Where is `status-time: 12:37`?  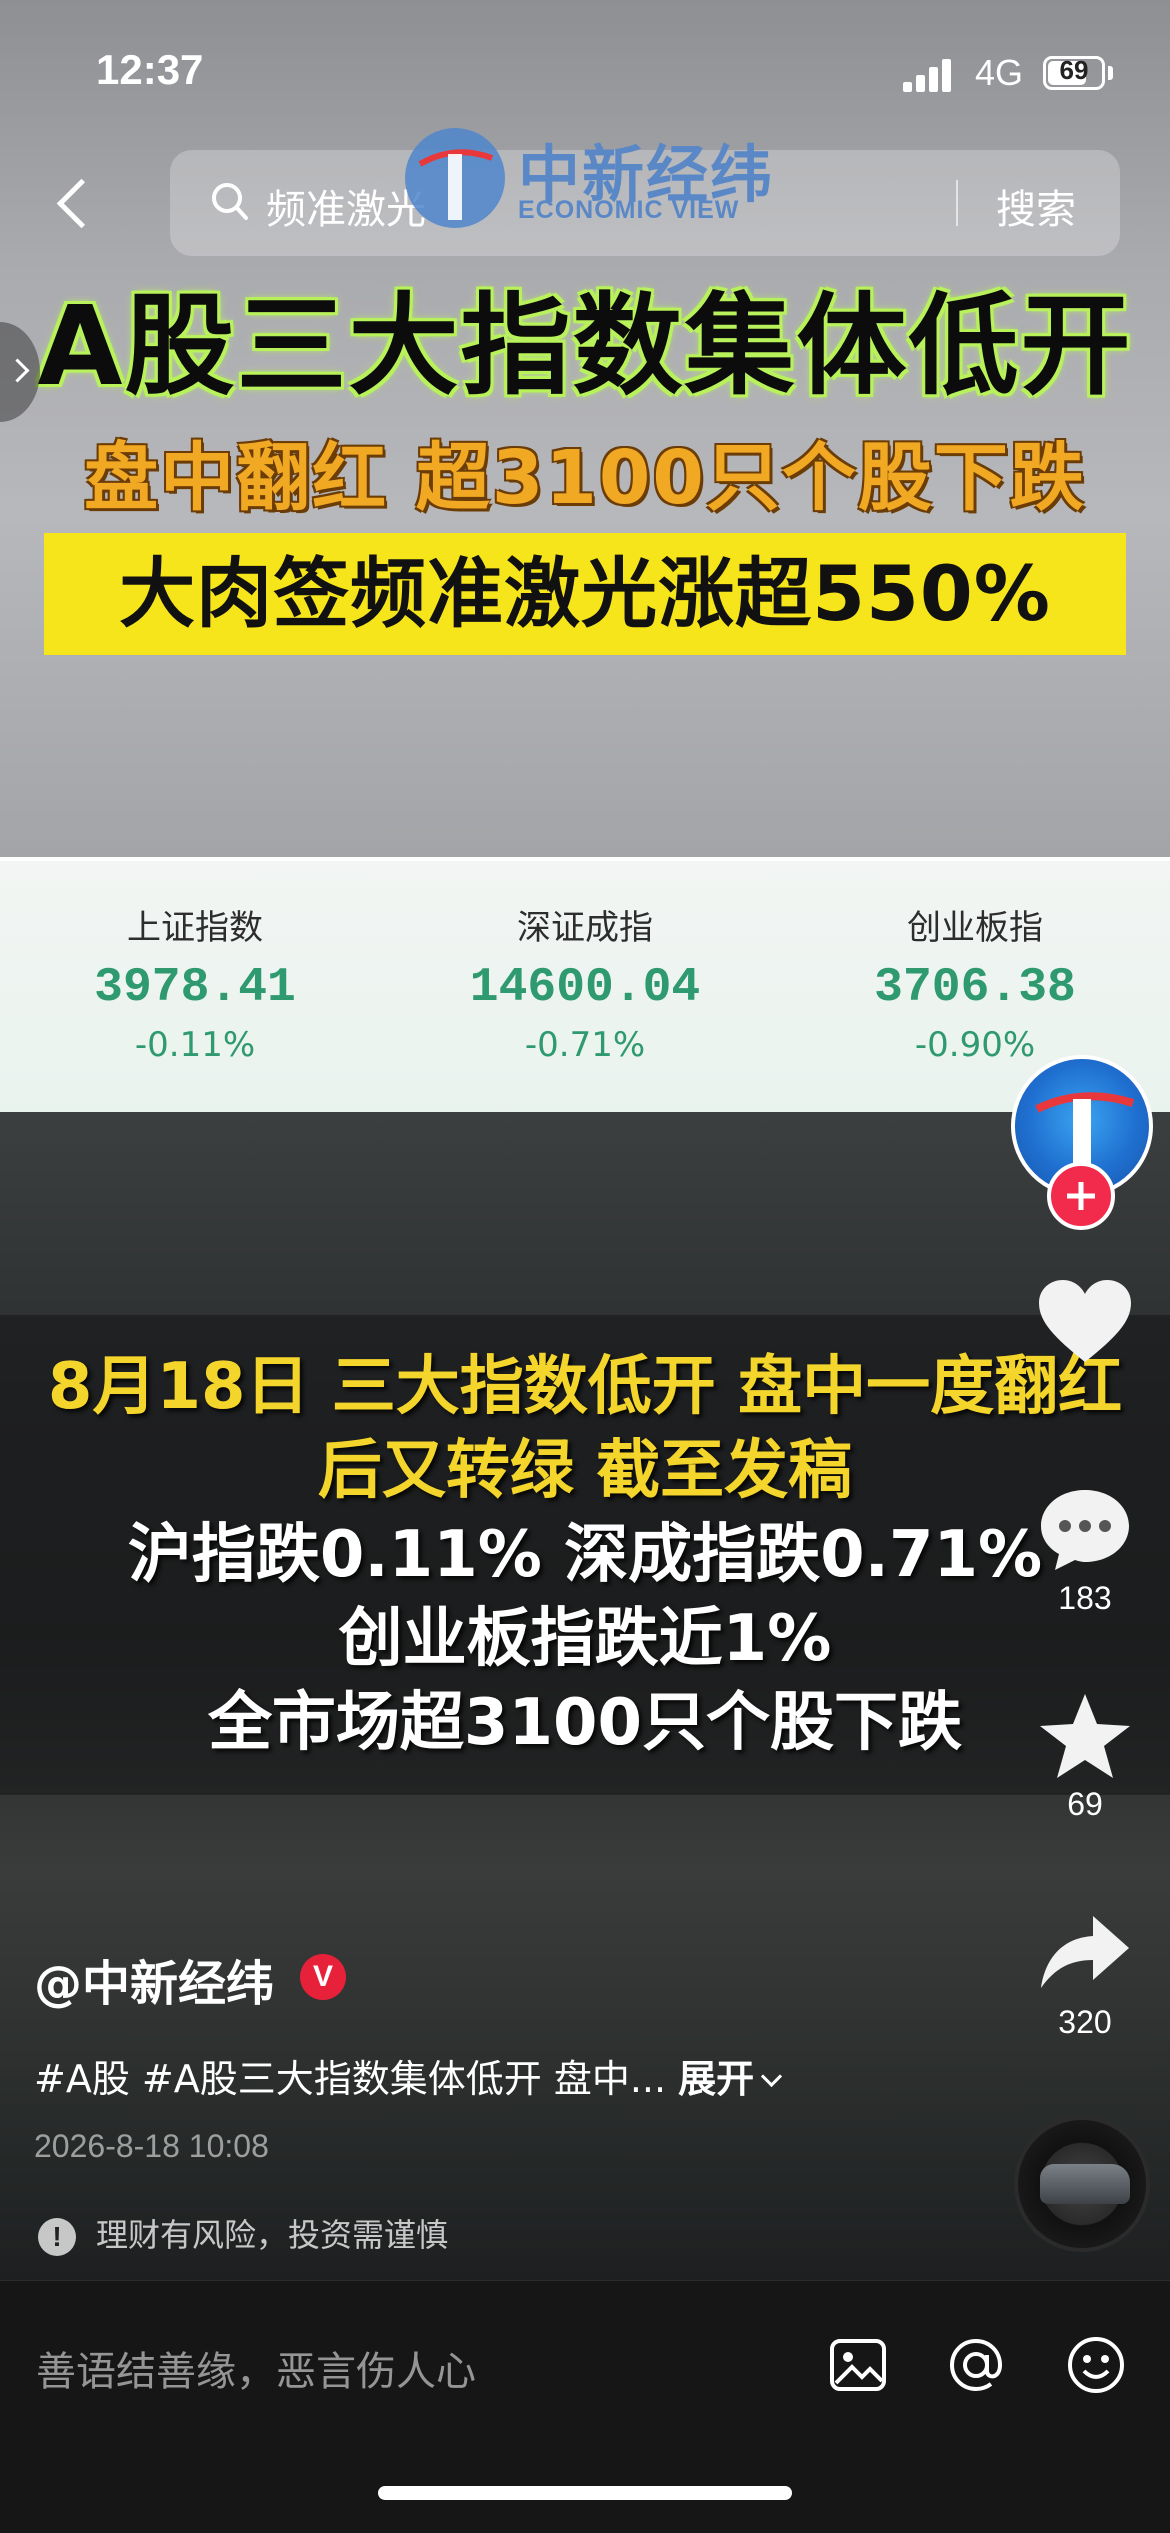
status-time: 12:37 is located at coordinates (150, 69).